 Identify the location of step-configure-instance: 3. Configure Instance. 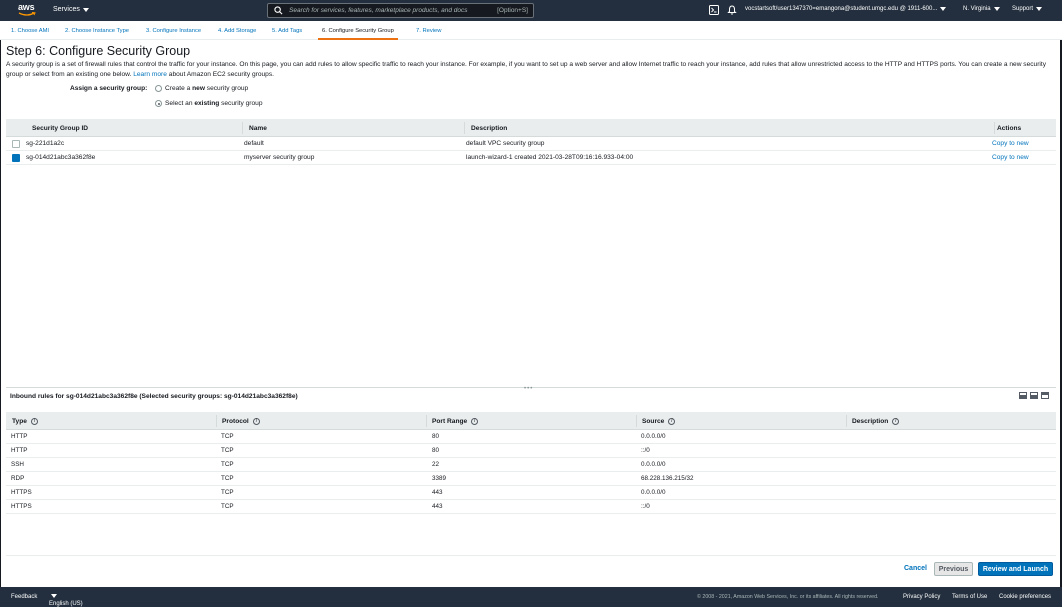
(173, 31).